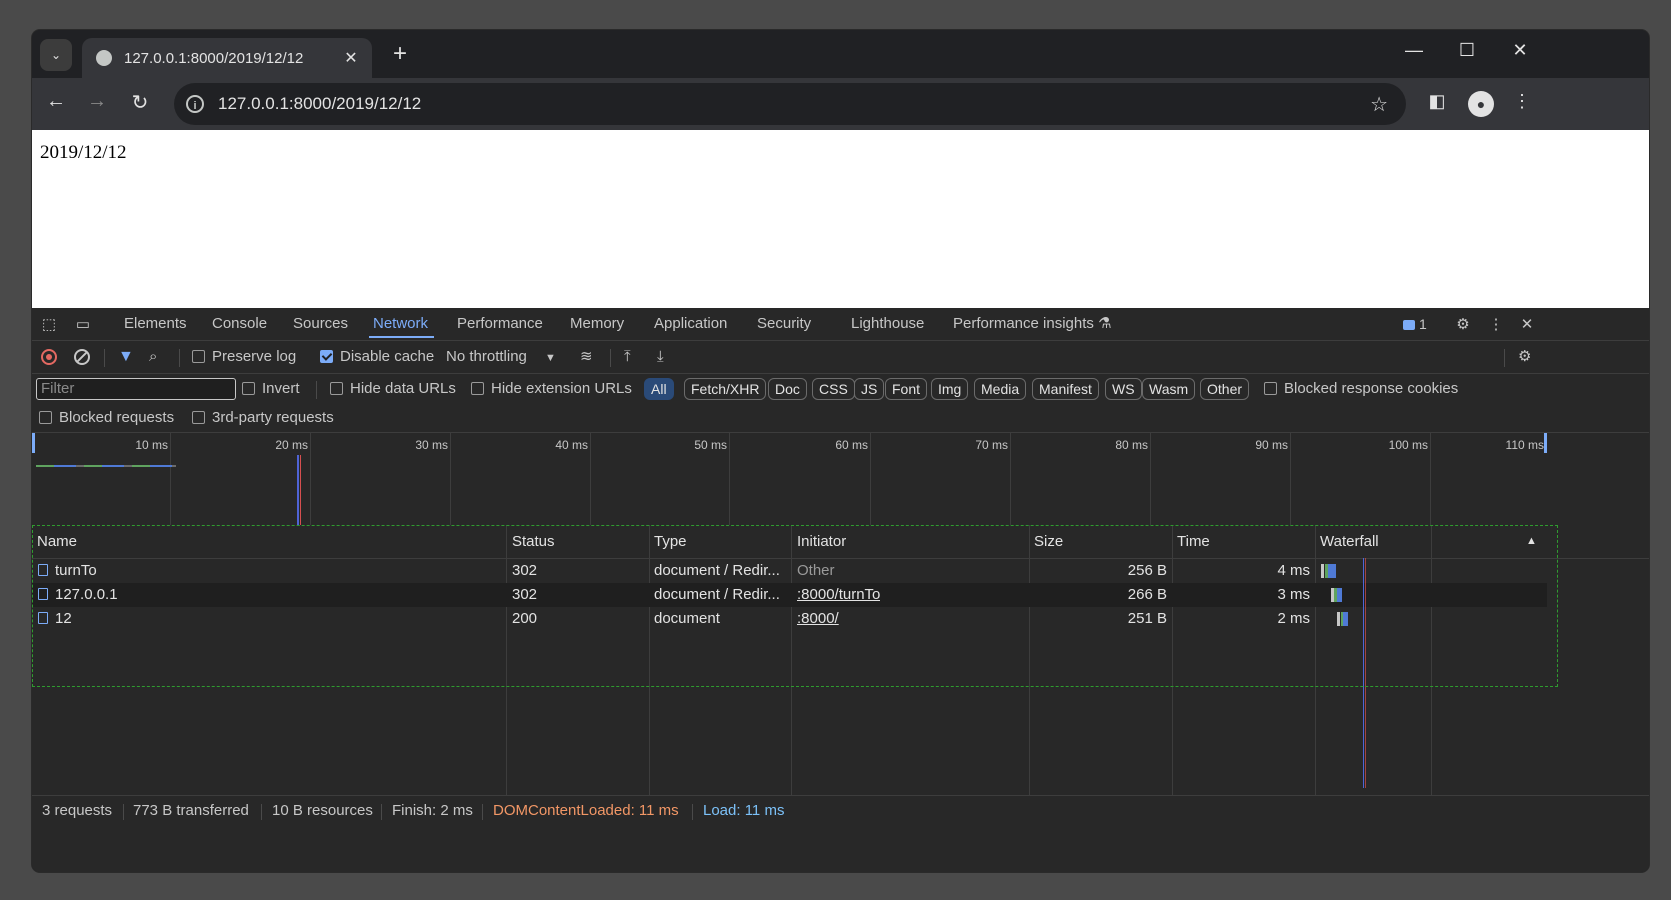  Describe the element at coordinates (670, 541) in the screenshot. I see `column-header-type: Type` at that location.